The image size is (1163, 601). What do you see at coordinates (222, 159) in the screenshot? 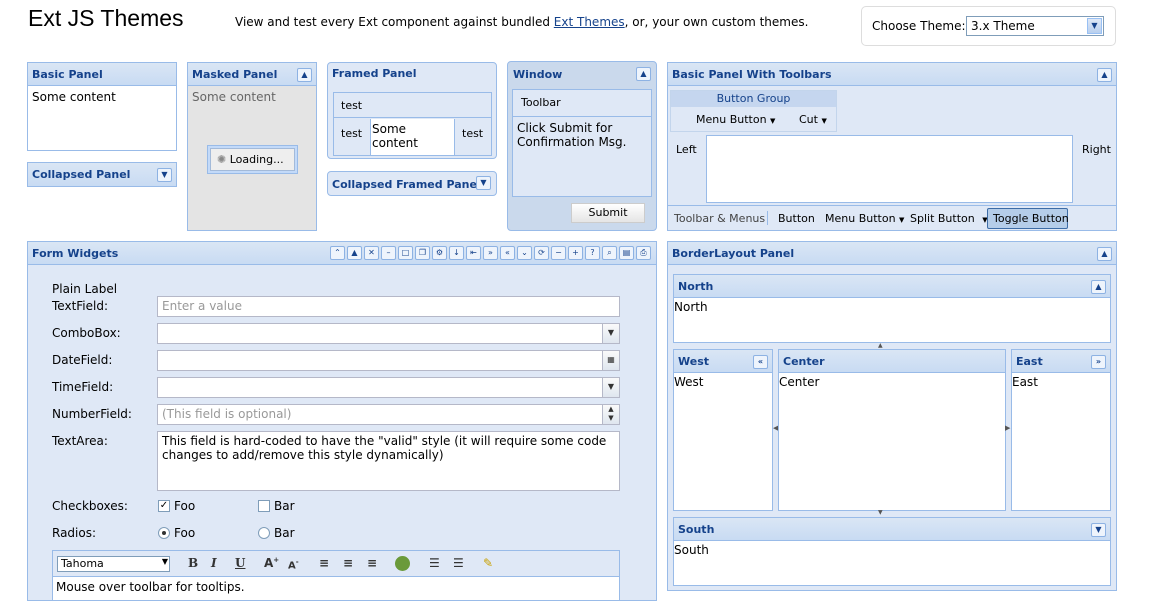
I see `spinner-icon: ✺` at bounding box center [222, 159].